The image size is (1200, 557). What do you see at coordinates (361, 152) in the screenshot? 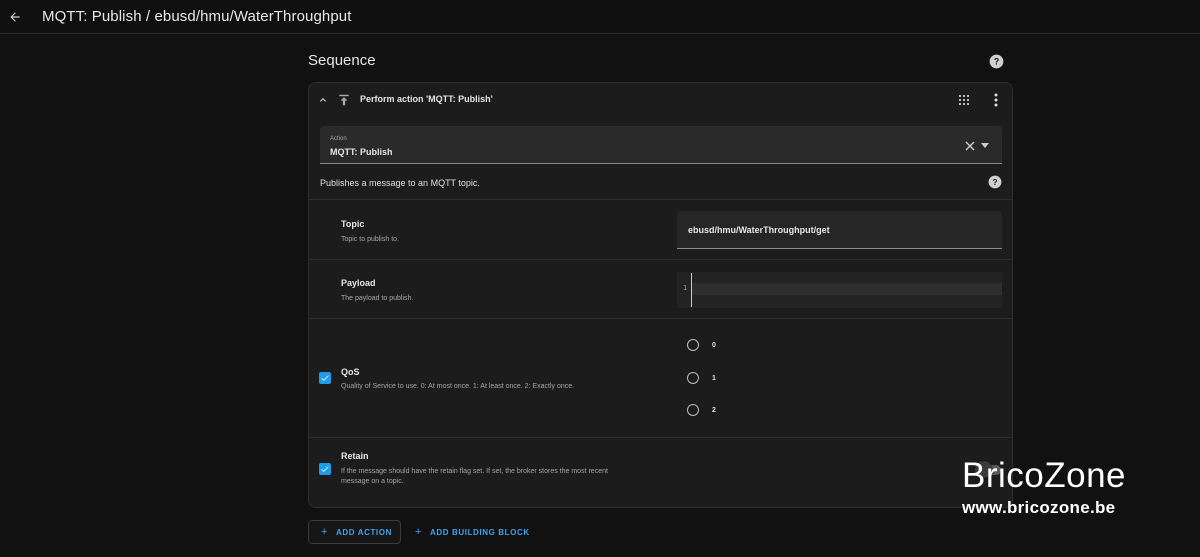
I see `action-select-value: MQTT: Publish` at bounding box center [361, 152].